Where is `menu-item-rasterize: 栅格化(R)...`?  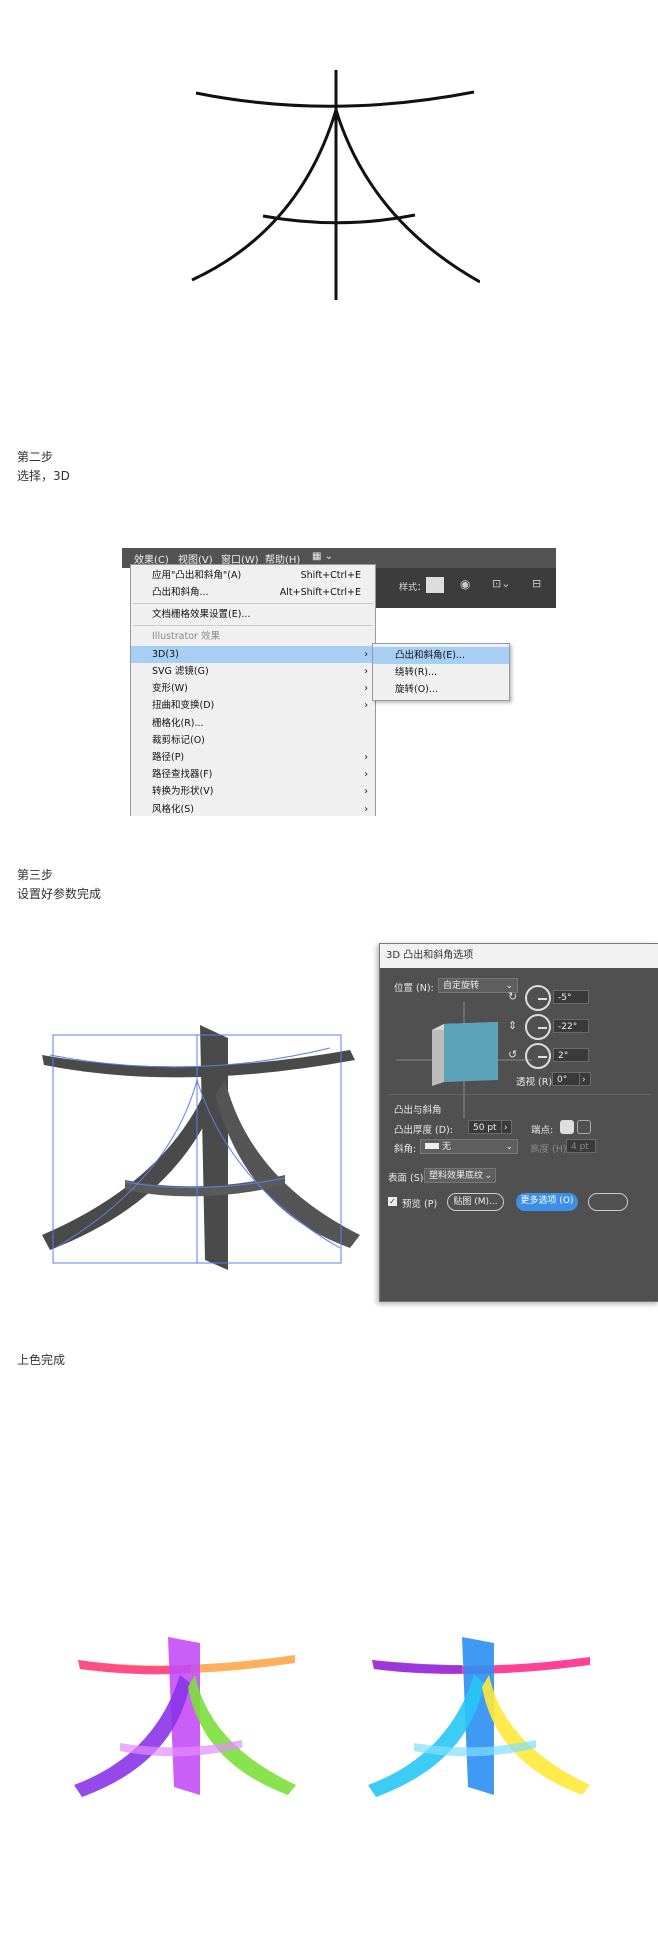 menu-item-rasterize: 栅格化(R)... is located at coordinates (253, 723).